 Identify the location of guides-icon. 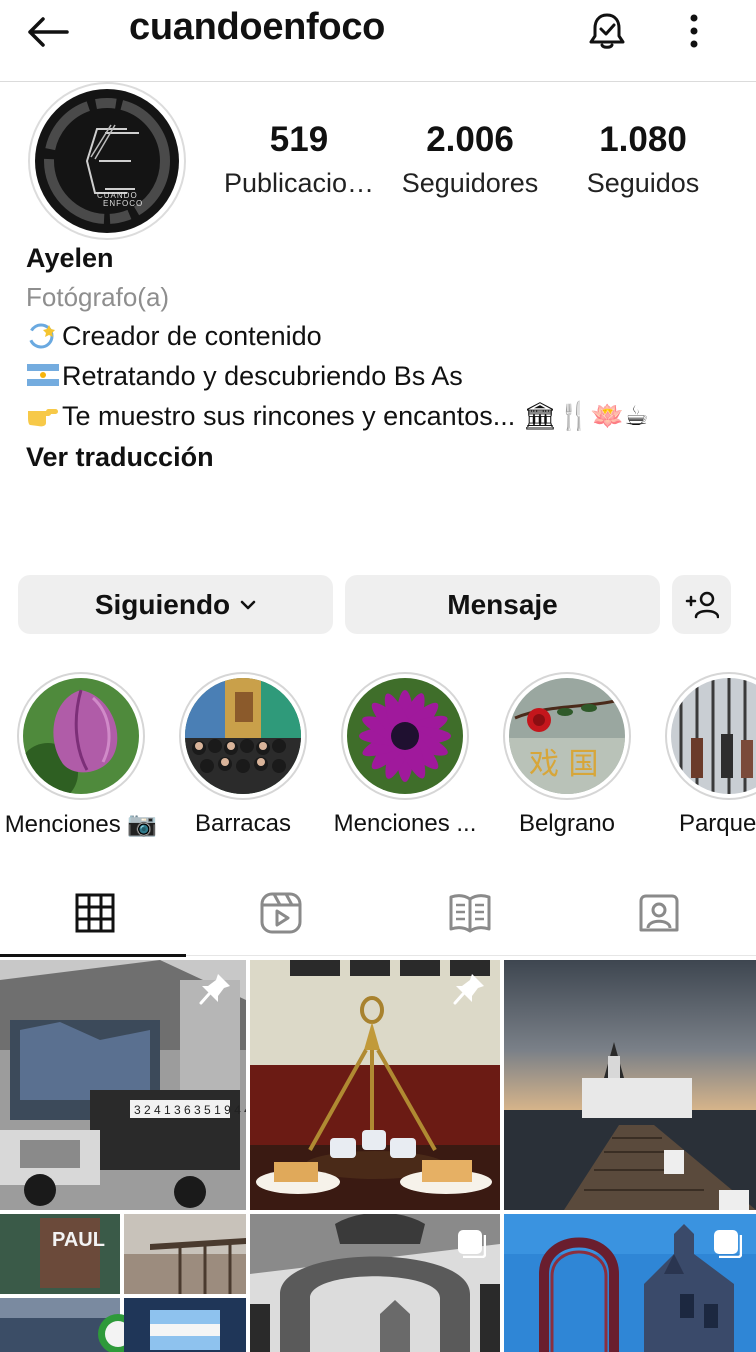
(469, 913).